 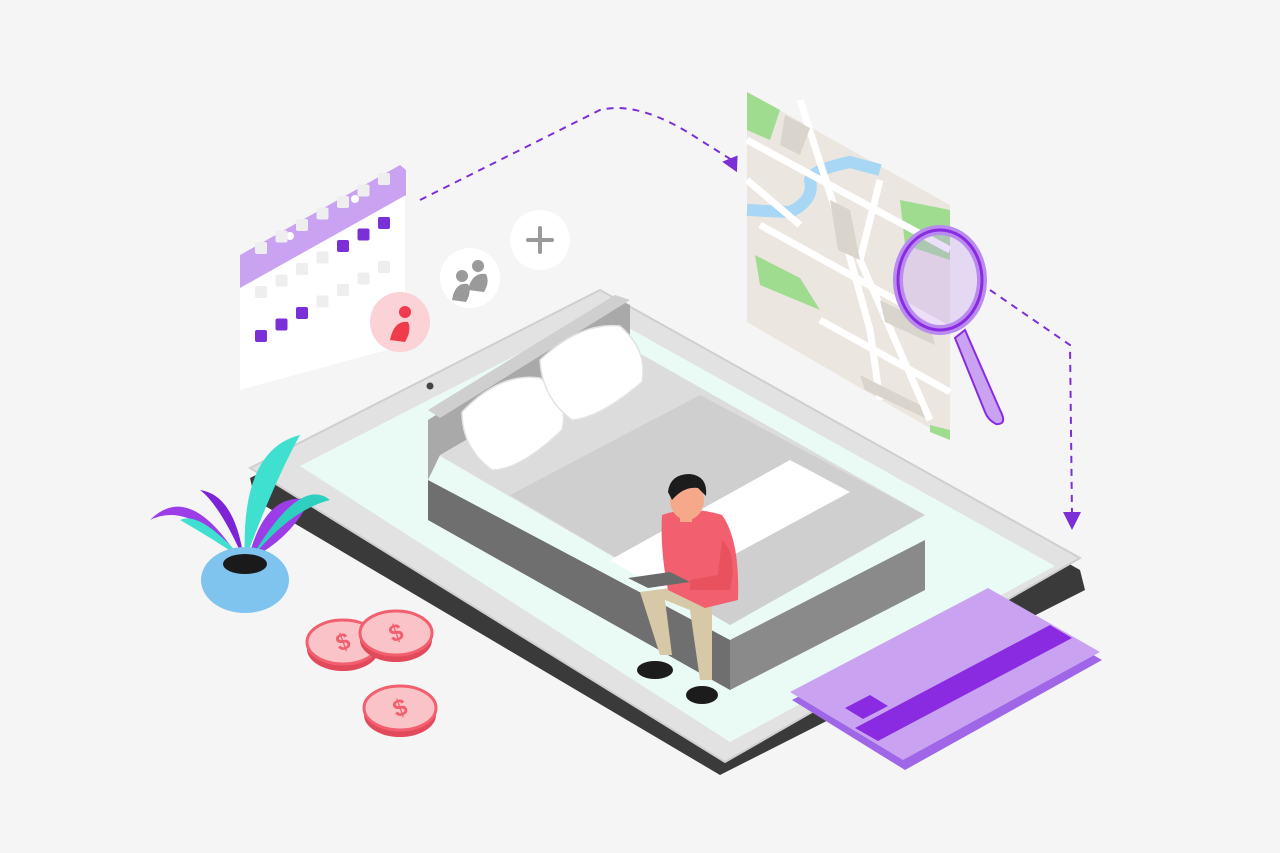 I want to click on flow-arrow-map-to-card, so click(x=1031, y=402).